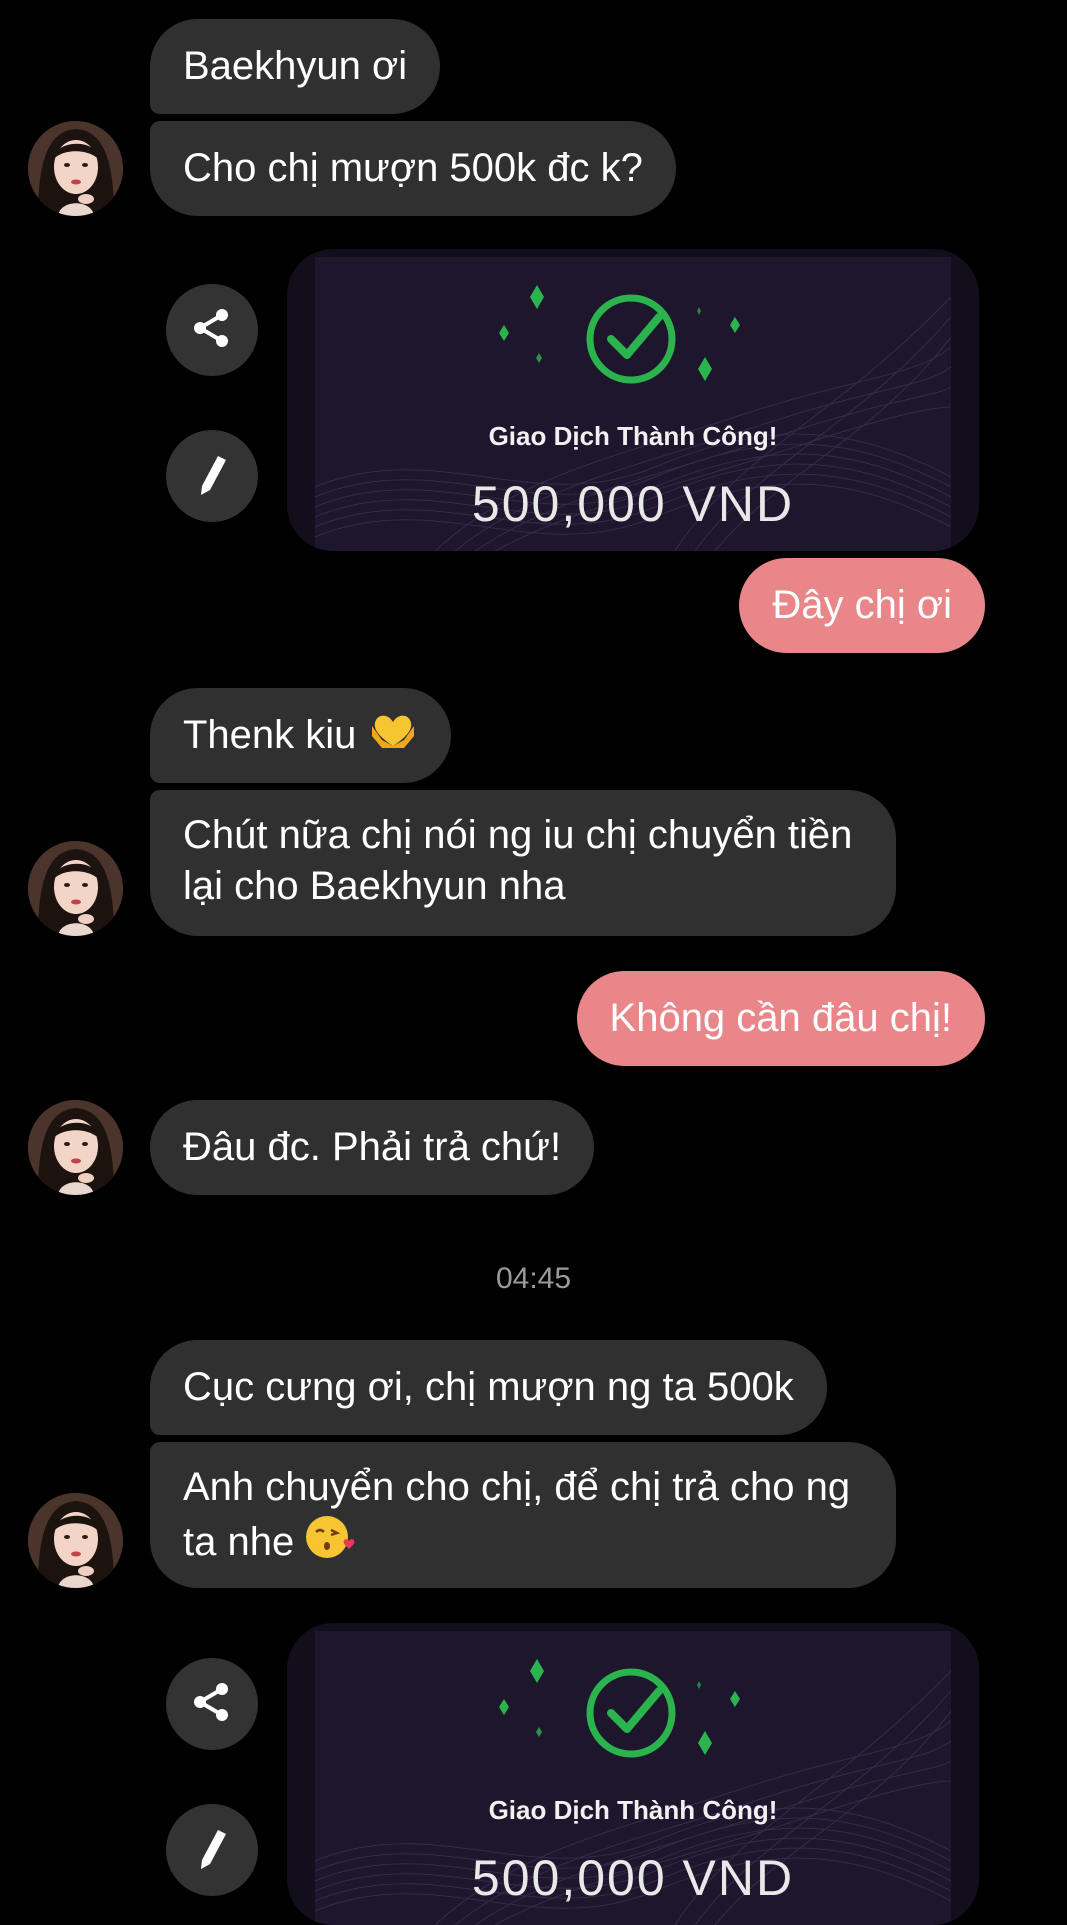 The height and width of the screenshot is (1925, 1067). I want to click on message-bubble-incoming: Thenk kiu, so click(300, 735).